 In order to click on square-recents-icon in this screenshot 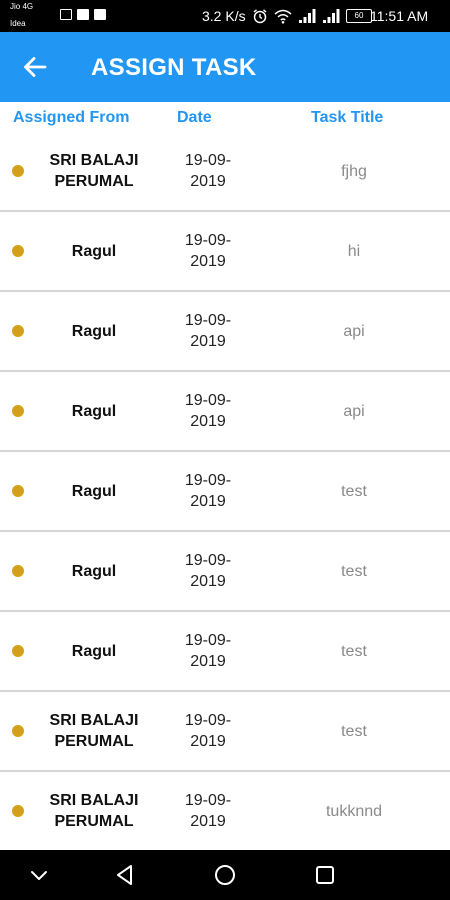, I will do `click(325, 875)`.